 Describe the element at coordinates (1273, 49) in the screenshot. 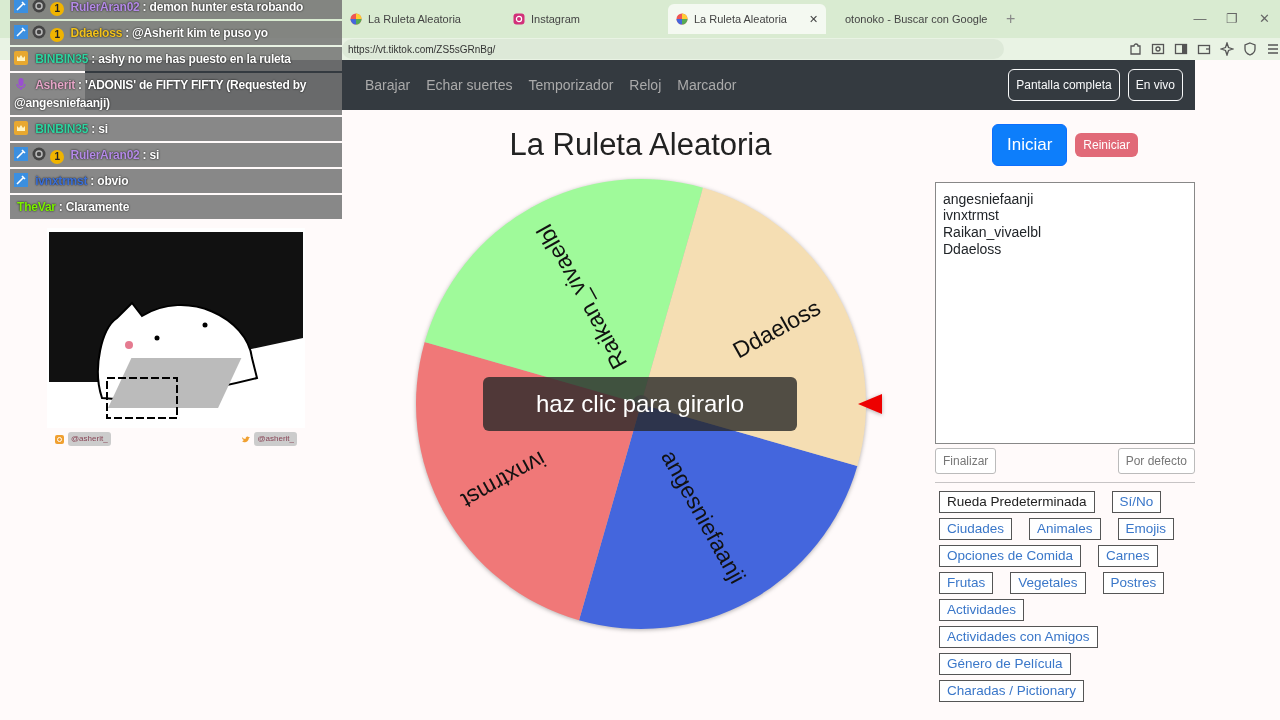

I see `menu-icon` at that location.